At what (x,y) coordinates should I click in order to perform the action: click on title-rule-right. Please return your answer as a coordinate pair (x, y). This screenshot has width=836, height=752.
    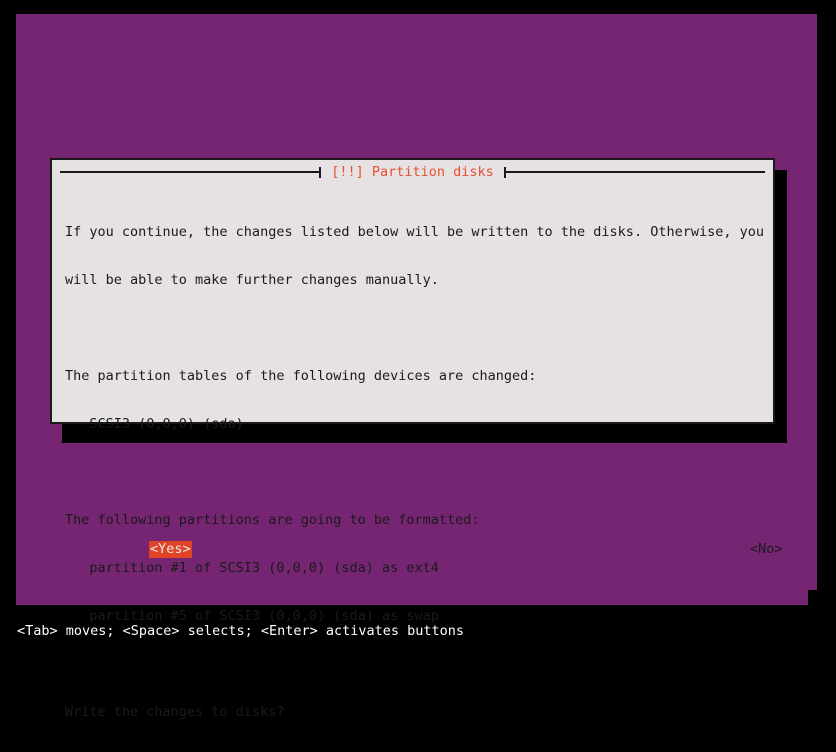
    Looking at the image, I should click on (634, 172).